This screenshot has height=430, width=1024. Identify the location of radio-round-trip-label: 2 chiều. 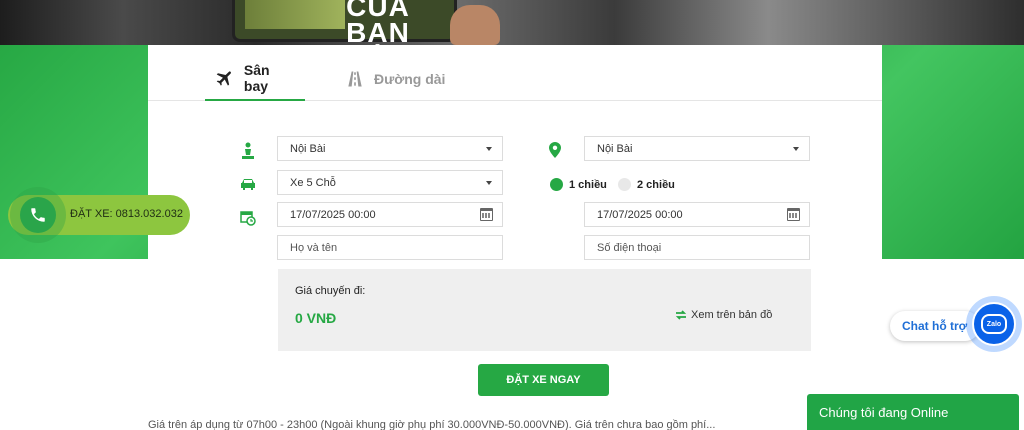
(656, 184).